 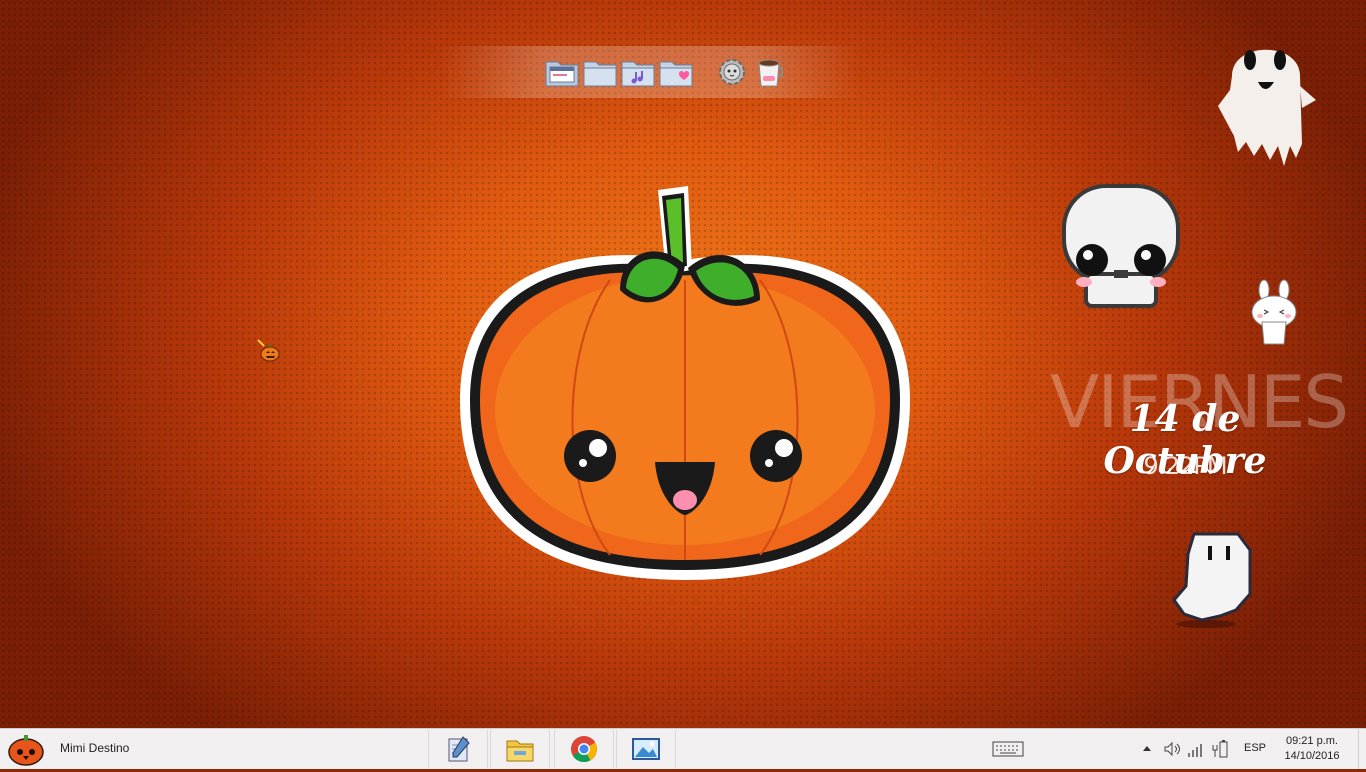 What do you see at coordinates (1185, 466) in the screenshot?
I see `widget-time-text: 9:22PM` at bounding box center [1185, 466].